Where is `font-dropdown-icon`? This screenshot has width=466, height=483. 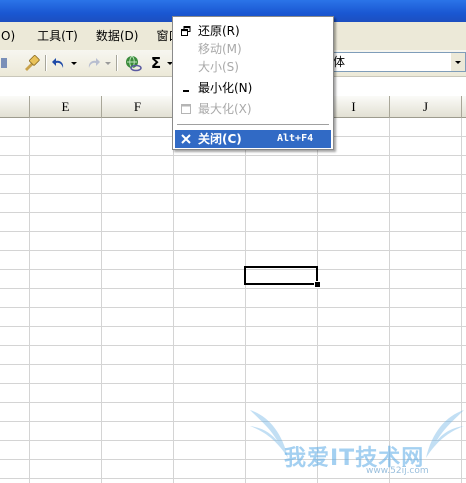
font-dropdown-icon is located at coordinates (458, 62).